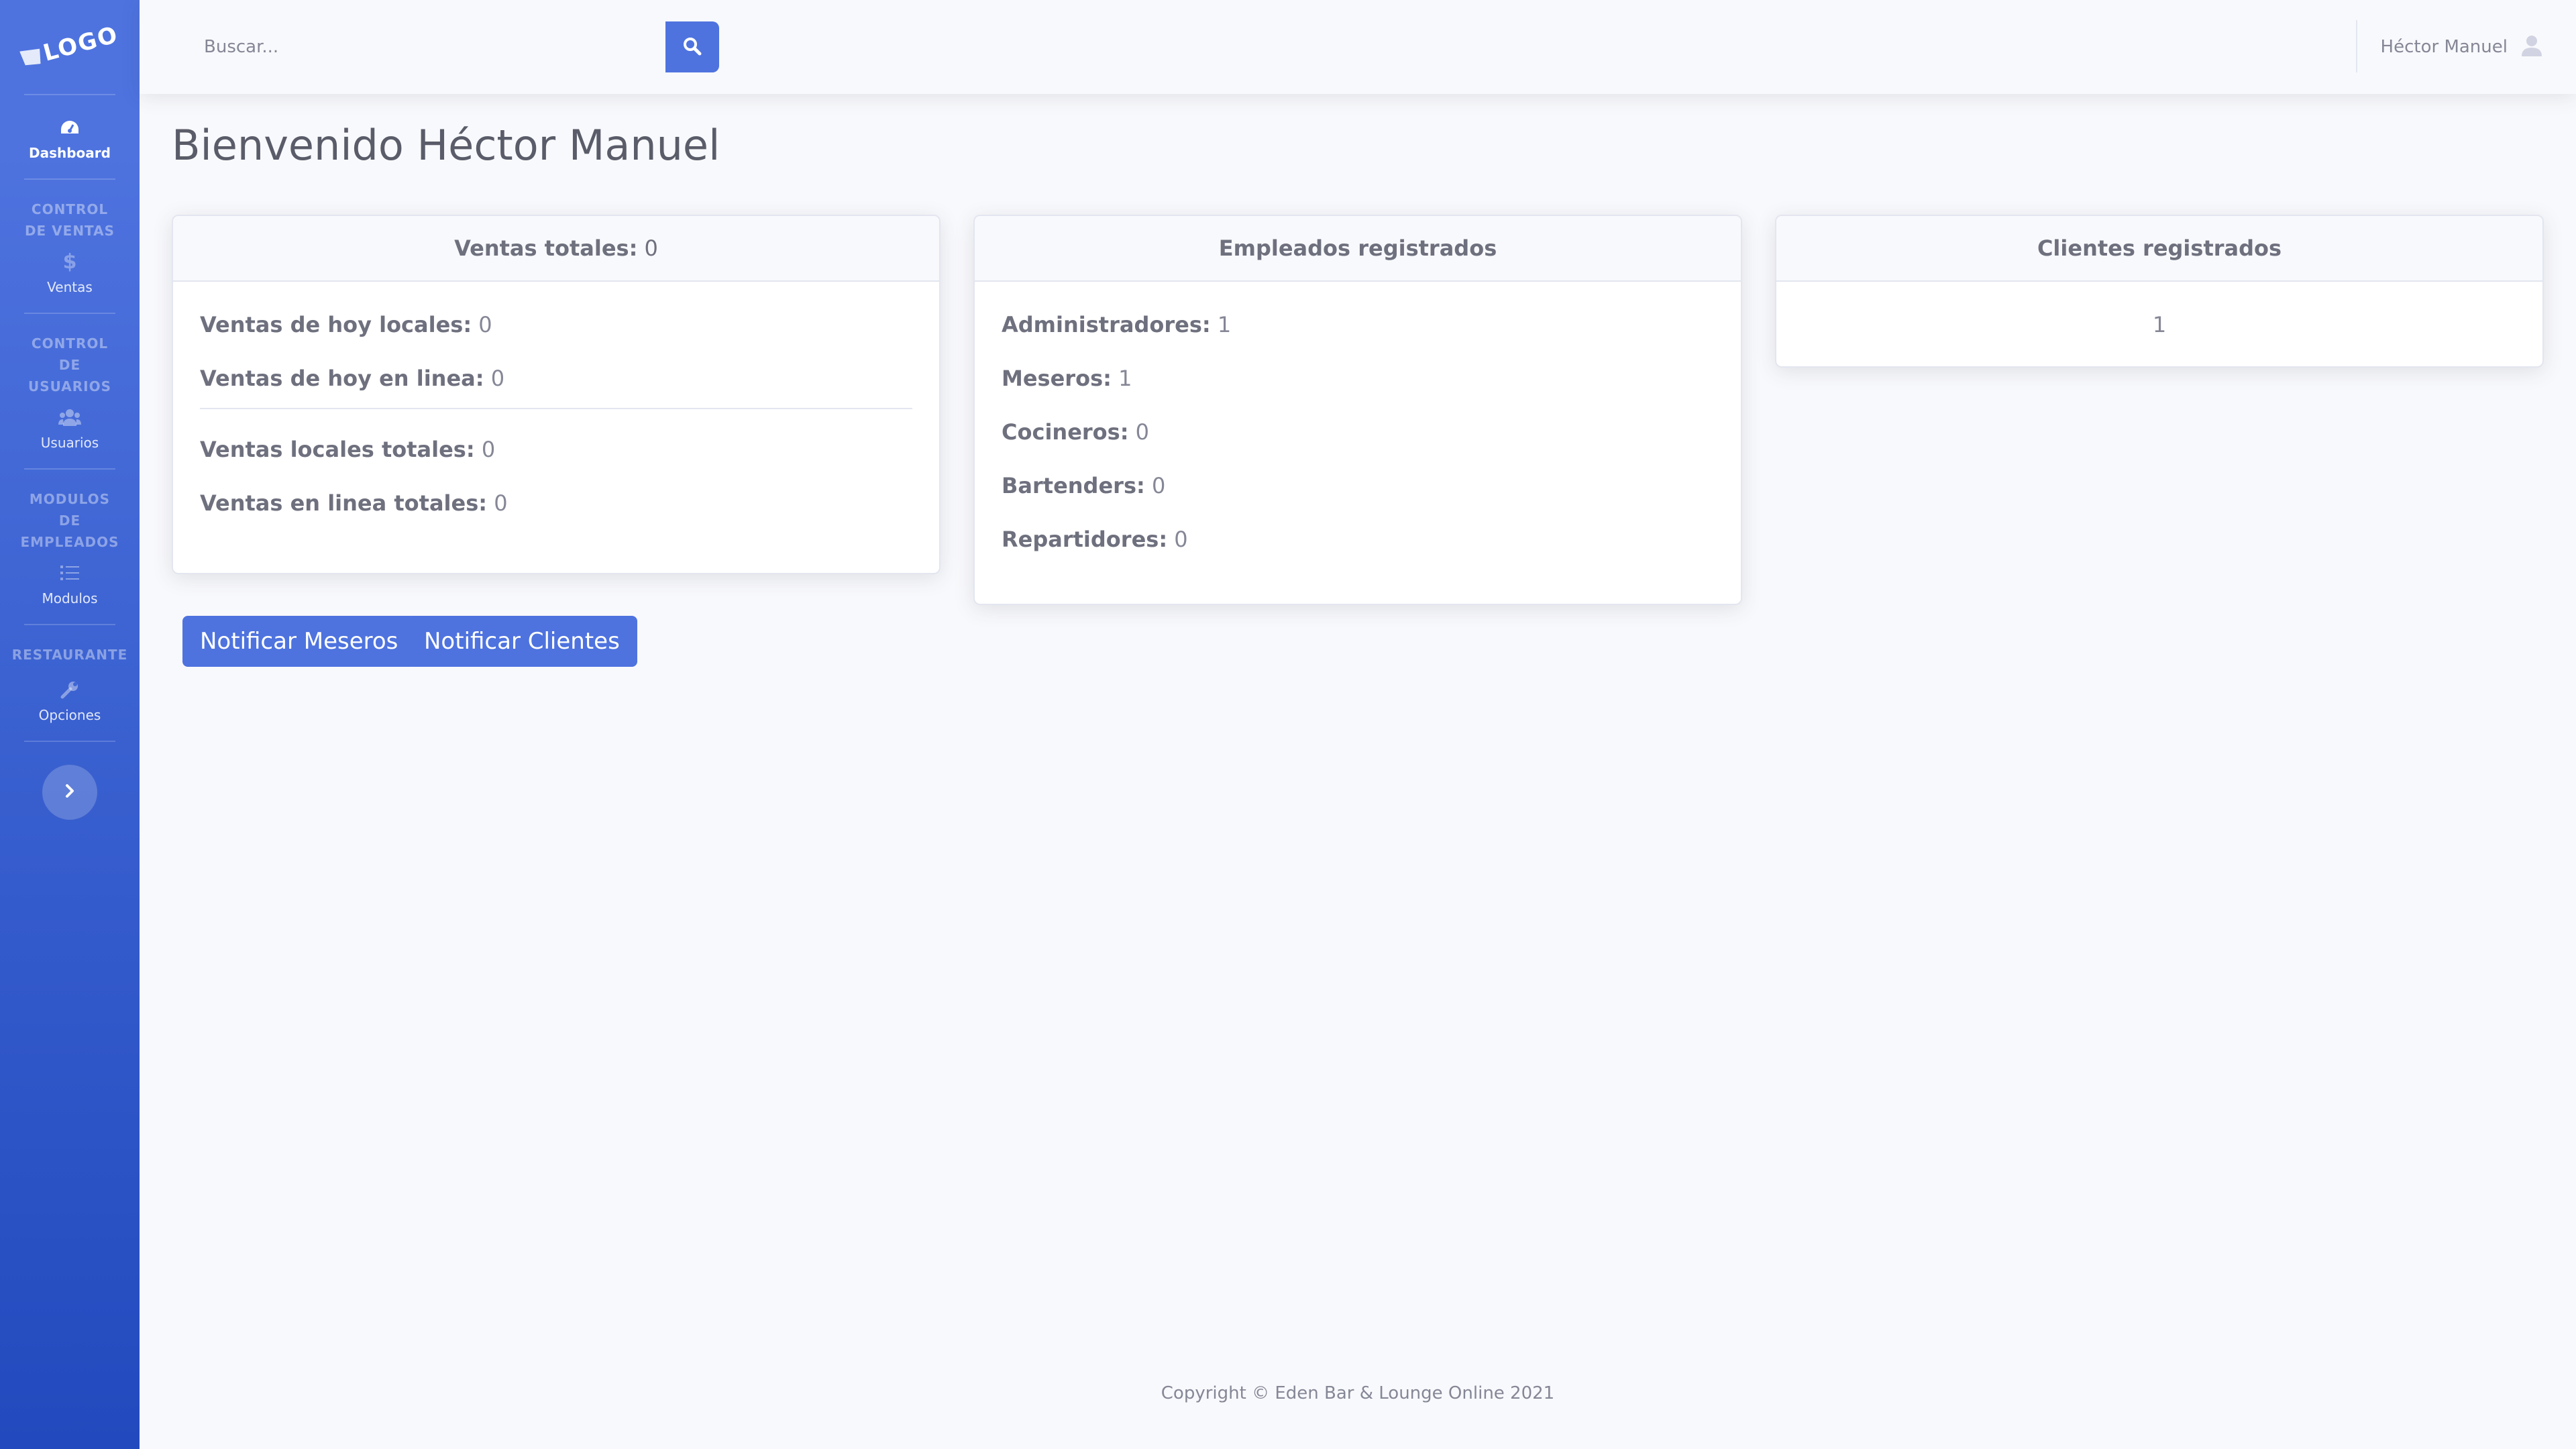 This screenshot has height=1449, width=2576. What do you see at coordinates (69, 741) in the screenshot?
I see `sidebar-divider` at bounding box center [69, 741].